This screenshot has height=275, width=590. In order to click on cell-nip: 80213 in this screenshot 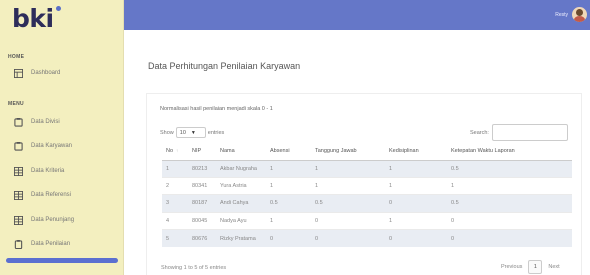, I will do `click(202, 168)`.